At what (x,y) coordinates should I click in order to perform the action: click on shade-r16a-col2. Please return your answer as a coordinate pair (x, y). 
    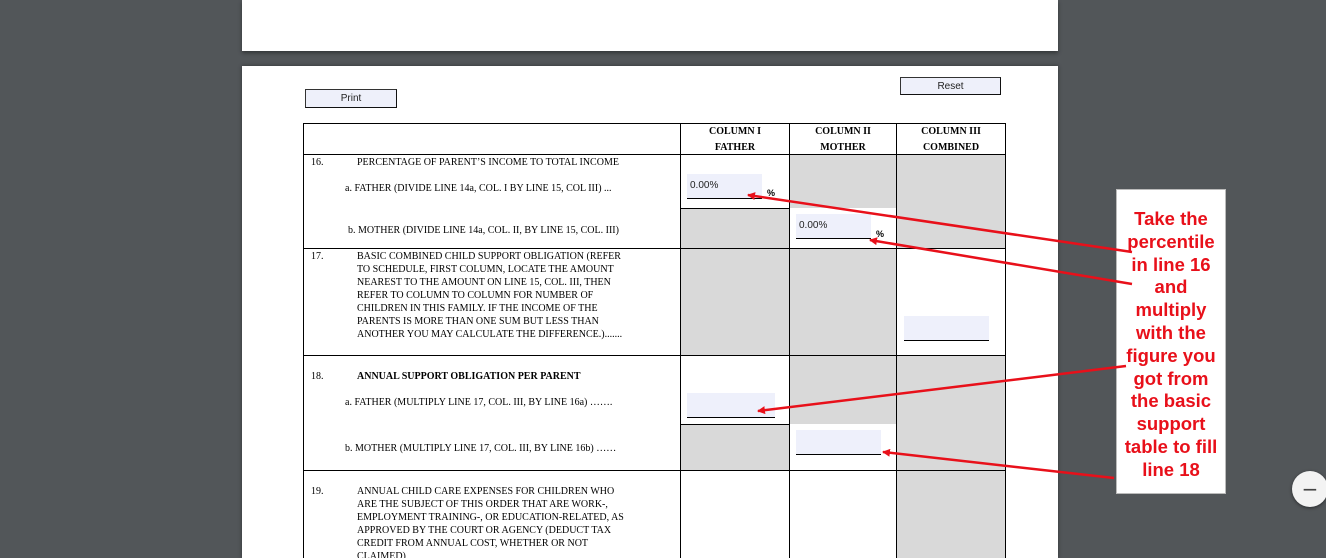
    Looking at the image, I should click on (843, 181).